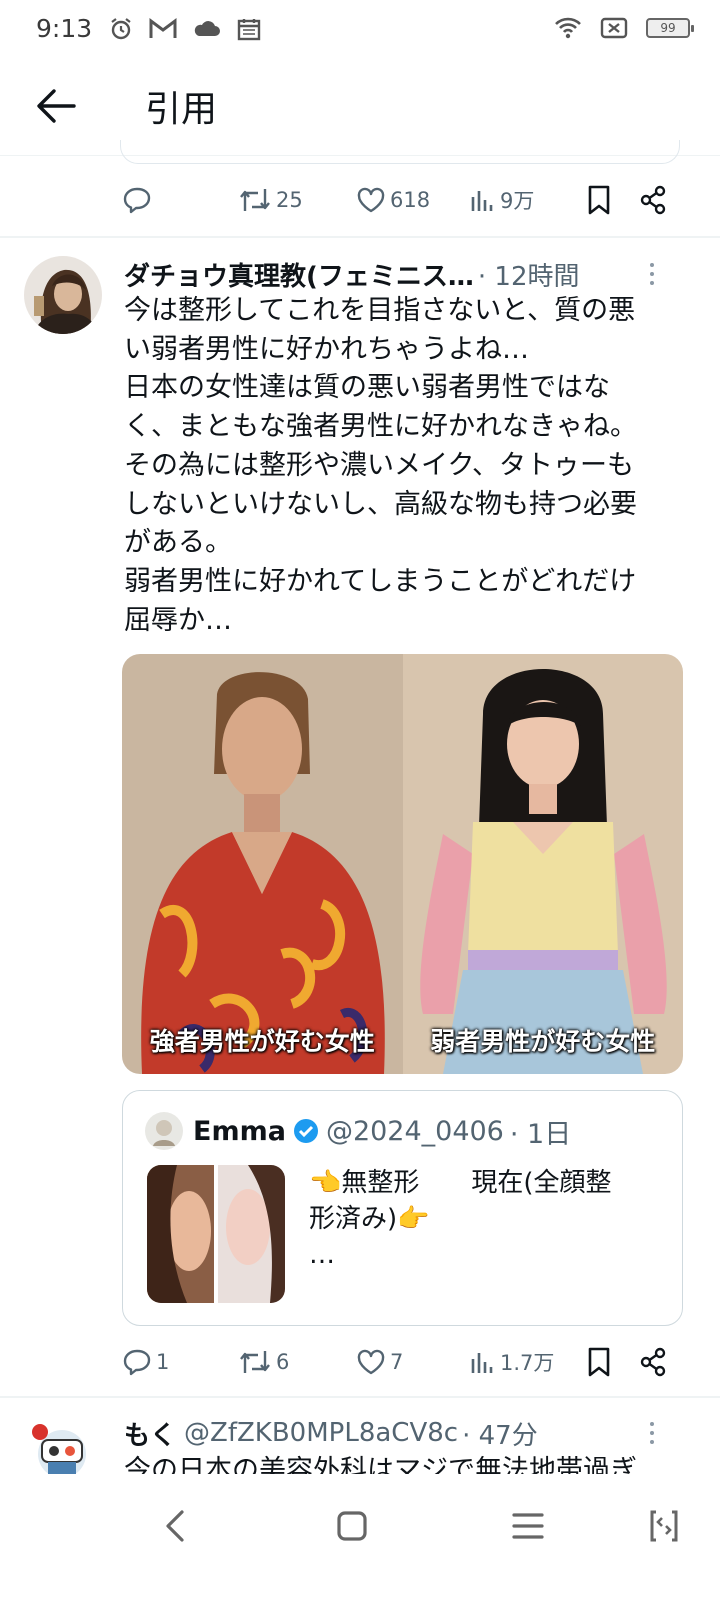  I want to click on photo-woman-patterned-dress, so click(262, 864).